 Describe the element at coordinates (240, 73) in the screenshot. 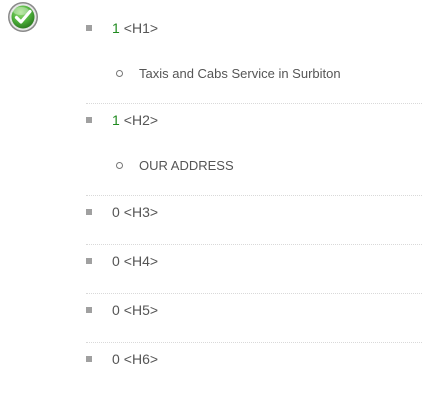

I see `heading-text: Taxis and Cabs Service in Surbiton` at that location.